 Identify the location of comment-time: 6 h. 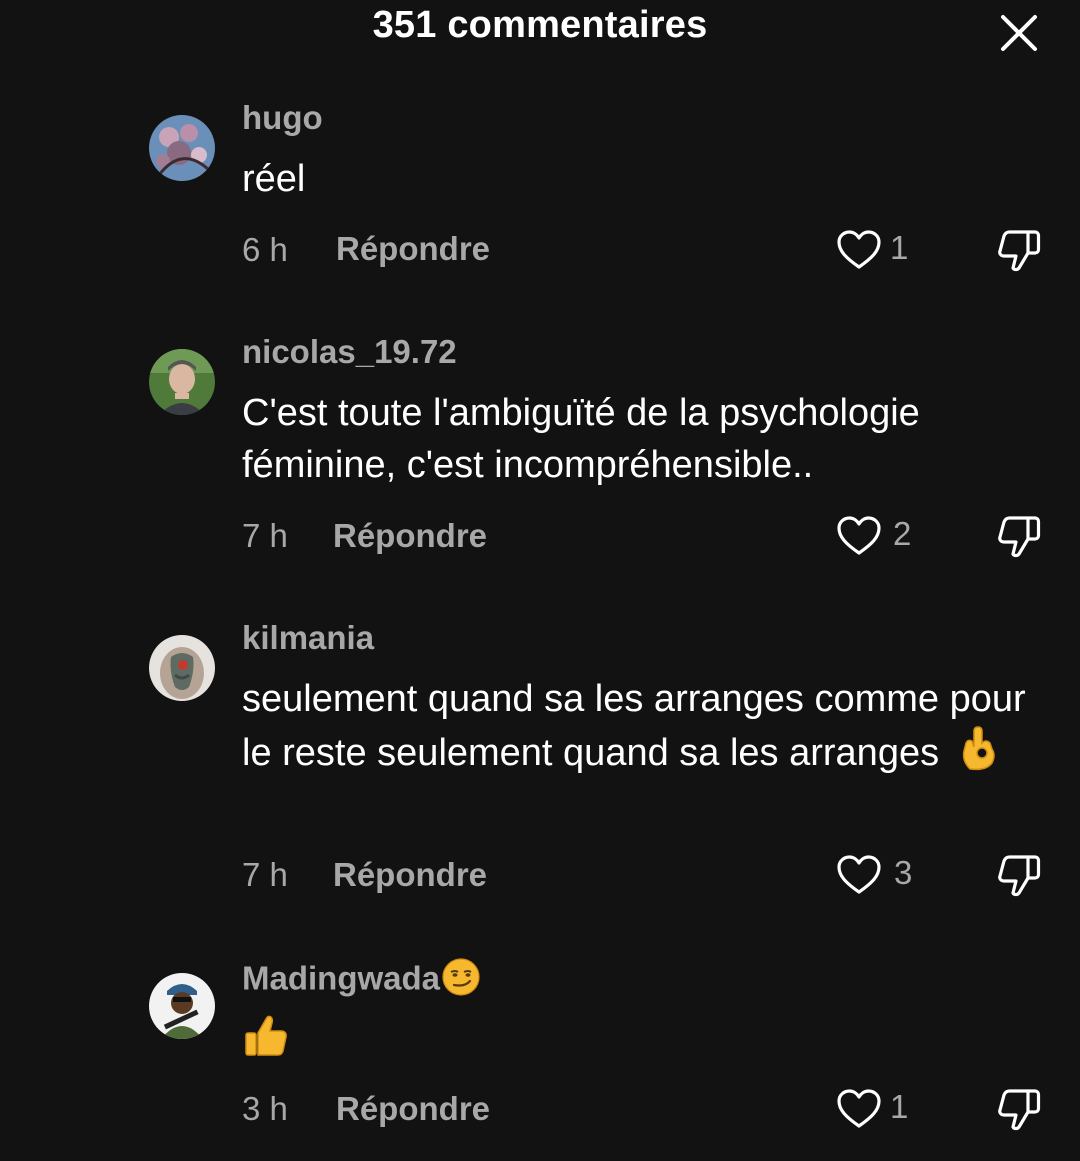
(265, 249).